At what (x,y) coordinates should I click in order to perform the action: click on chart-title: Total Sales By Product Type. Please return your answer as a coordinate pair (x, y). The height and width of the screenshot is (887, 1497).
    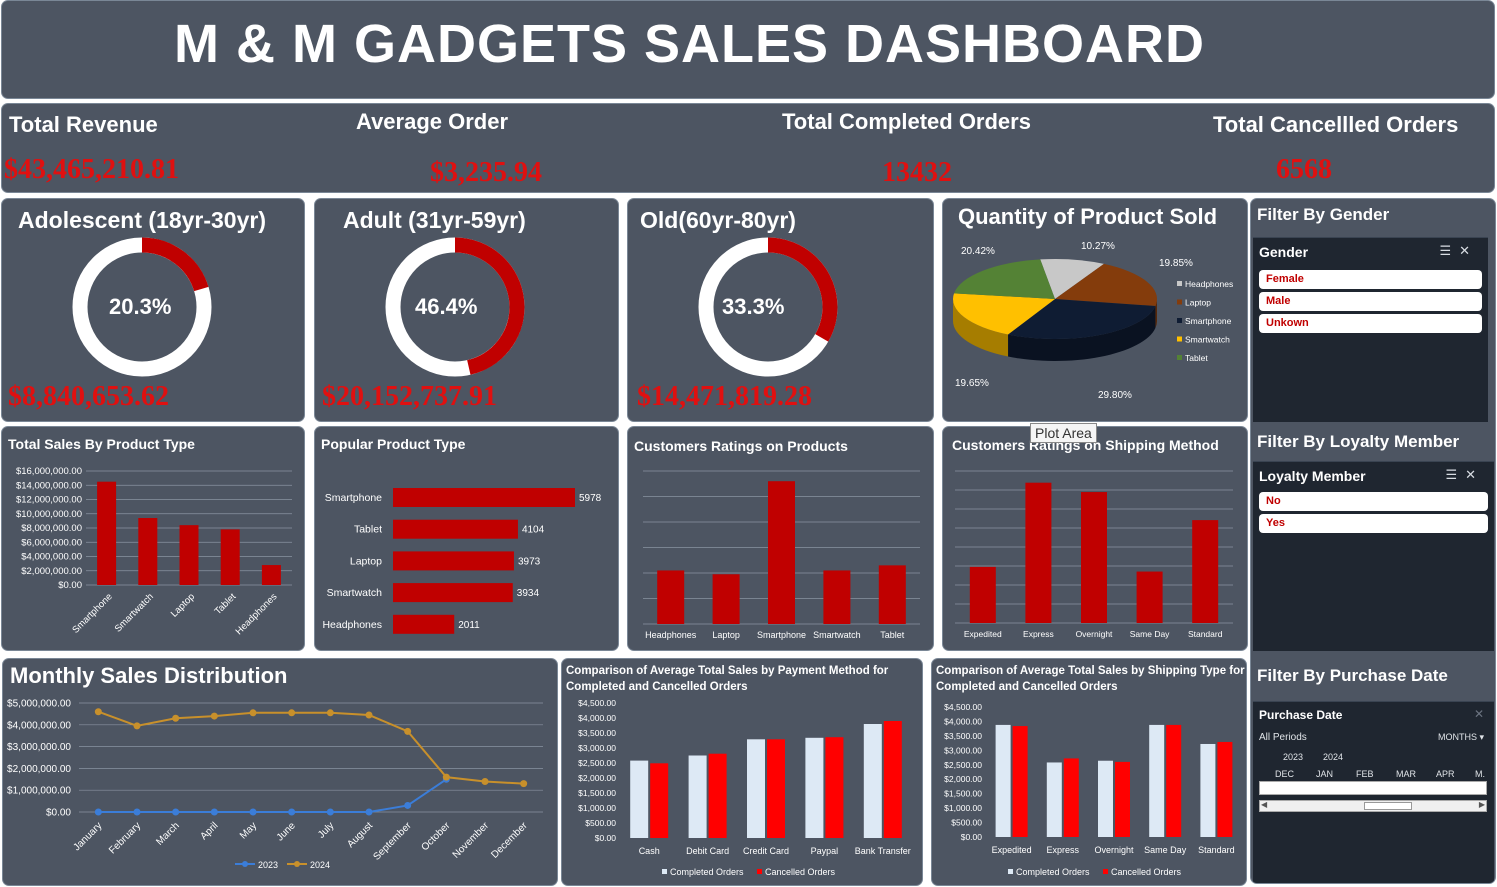
    Looking at the image, I should click on (101, 444).